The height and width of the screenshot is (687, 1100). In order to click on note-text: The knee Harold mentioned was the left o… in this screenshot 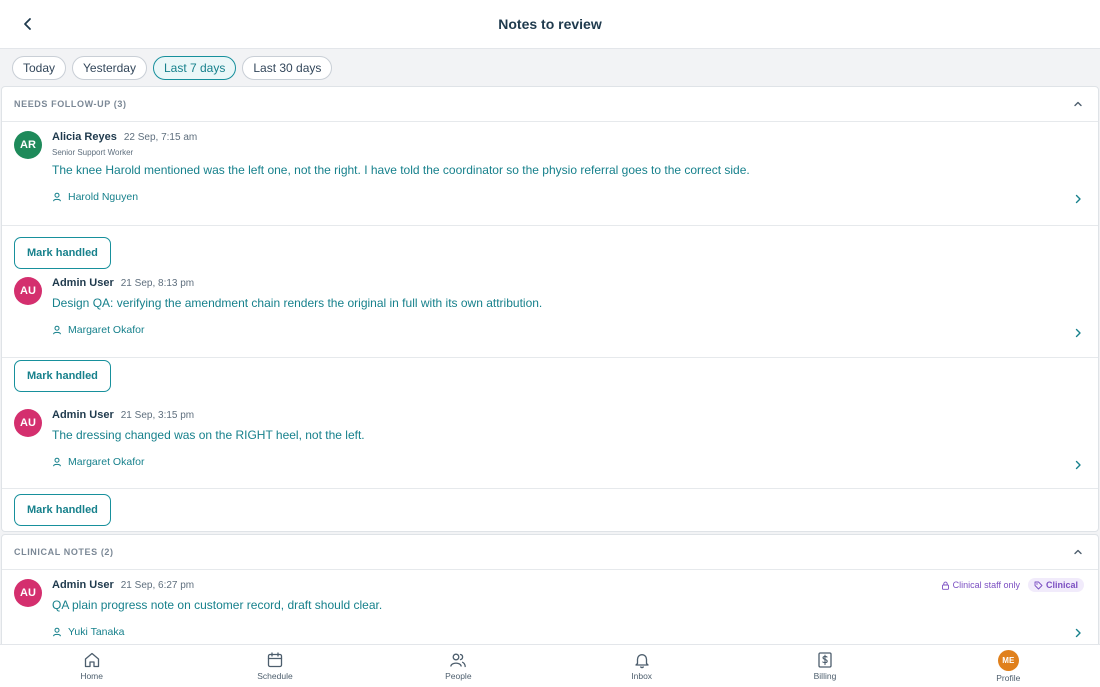, I will do `click(401, 170)`.